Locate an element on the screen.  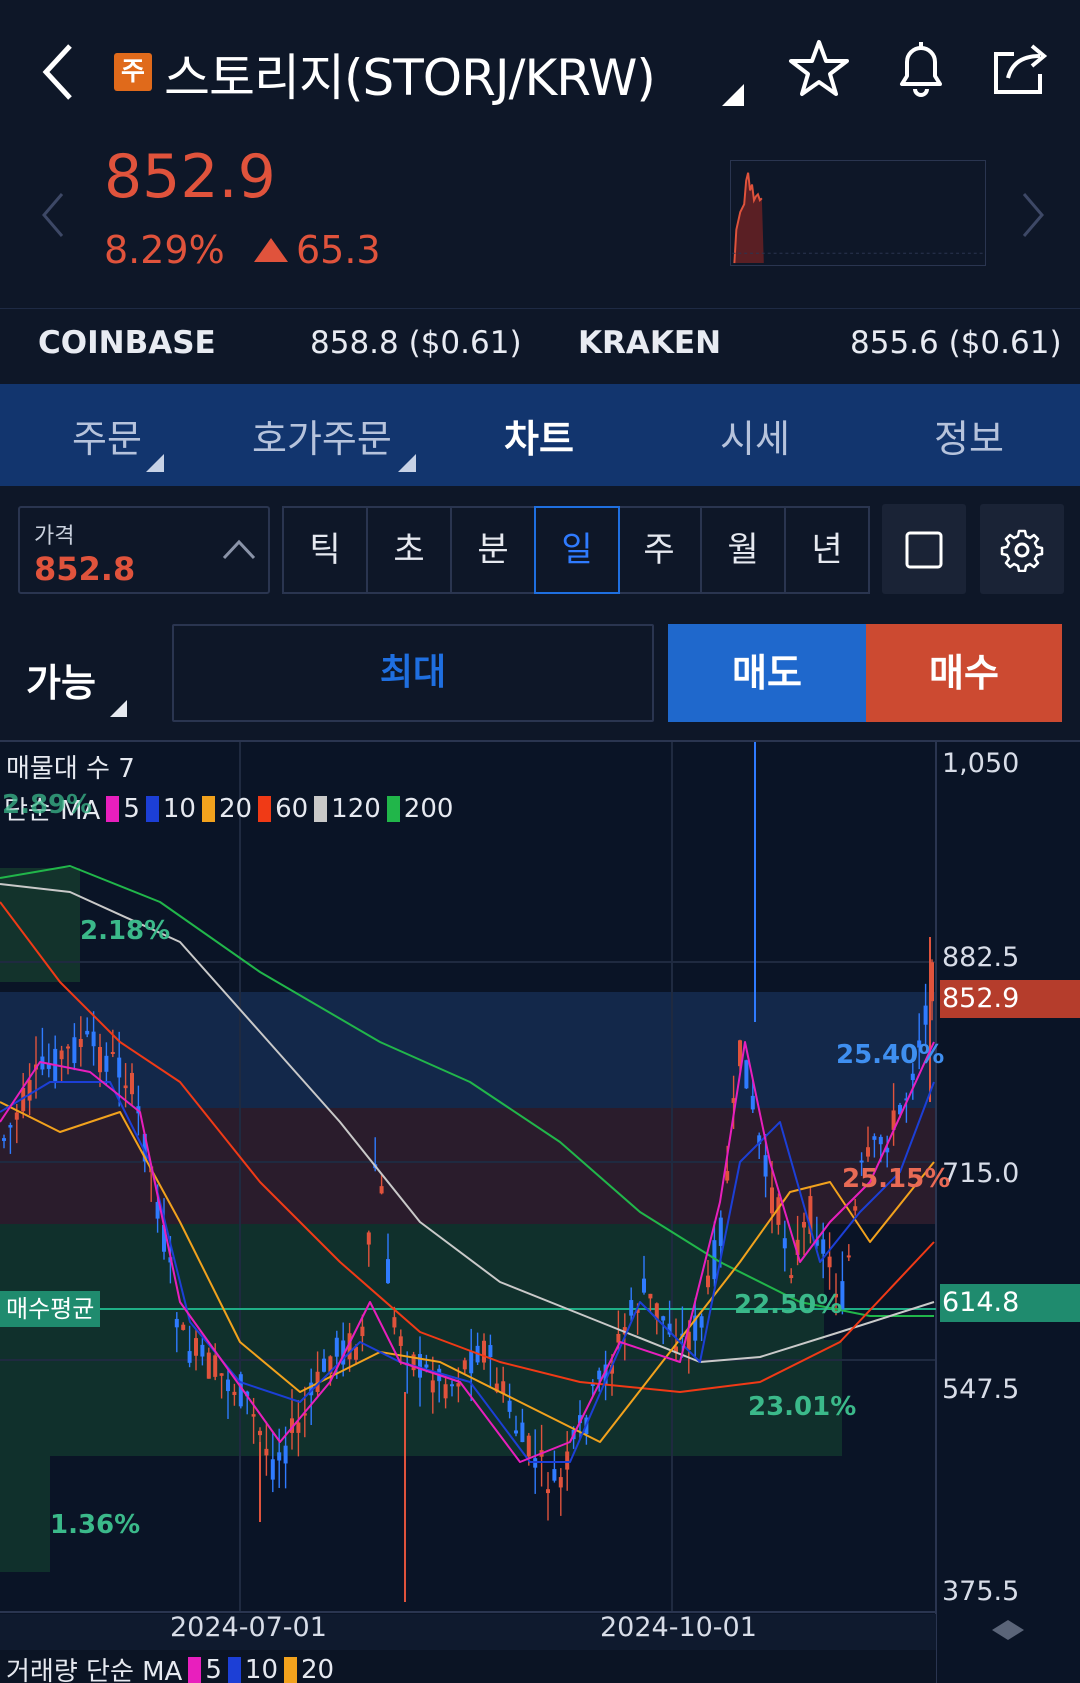
profile-percent: 25.15% is located at coordinates (896, 1179).